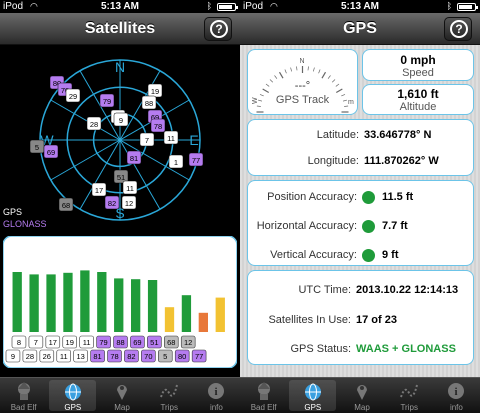 Image resolution: width=480 pixels, height=413 pixels. What do you see at coordinates (409, 407) in the screenshot?
I see `tab-label: Trips` at bounding box center [409, 407].